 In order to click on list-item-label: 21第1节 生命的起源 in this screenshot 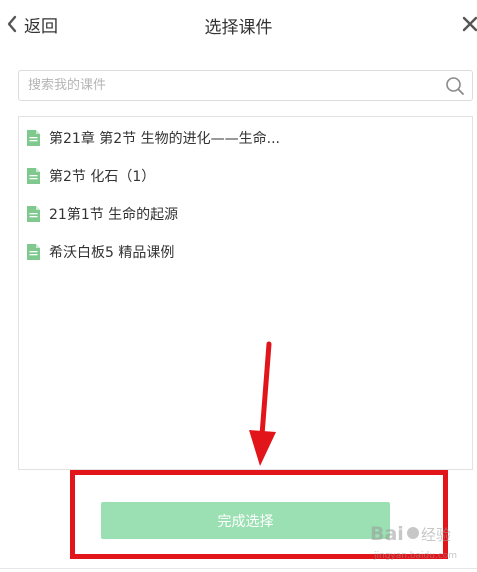, I will do `click(114, 215)`.